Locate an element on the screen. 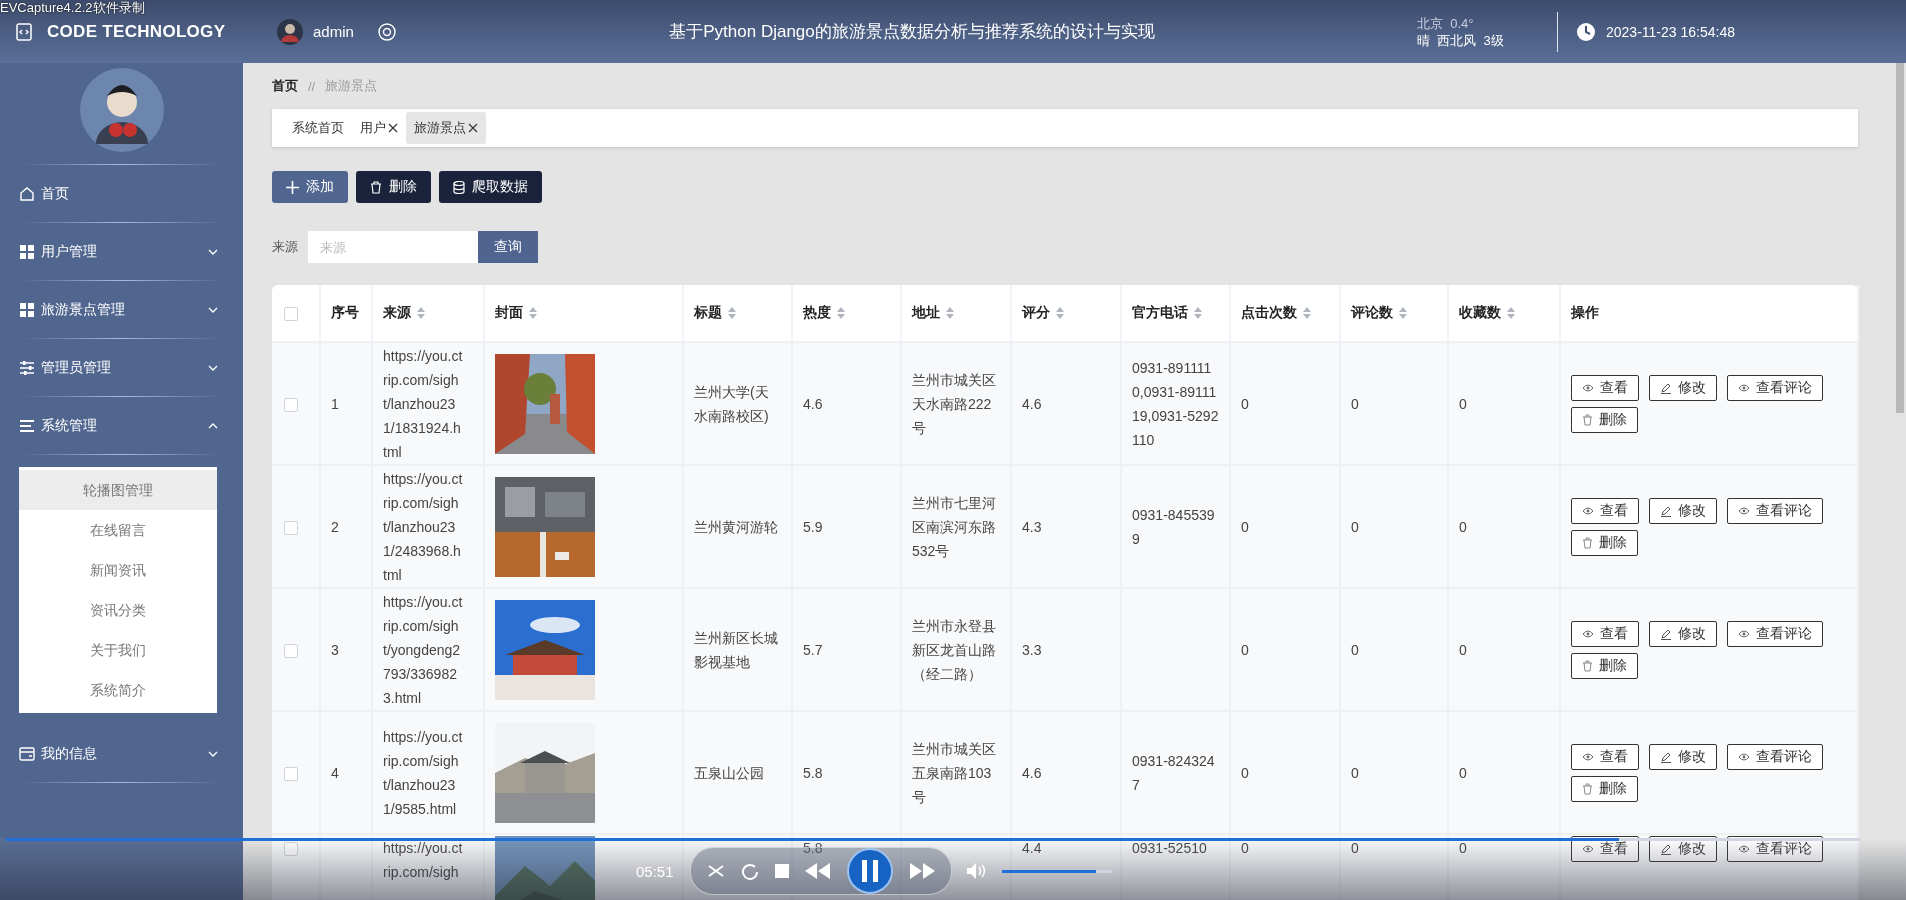 The width and height of the screenshot is (1906, 900). table-cell: 0931-8243247 is located at coordinates (1173, 772).